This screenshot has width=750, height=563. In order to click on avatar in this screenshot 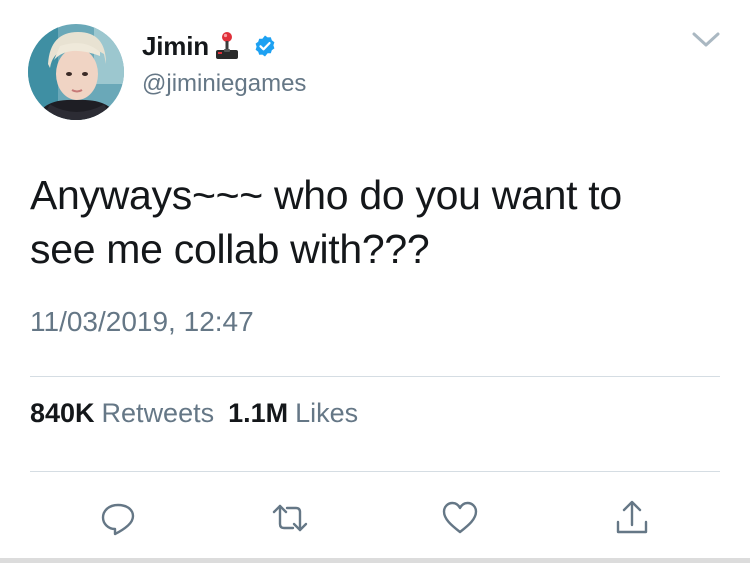, I will do `click(76, 72)`.